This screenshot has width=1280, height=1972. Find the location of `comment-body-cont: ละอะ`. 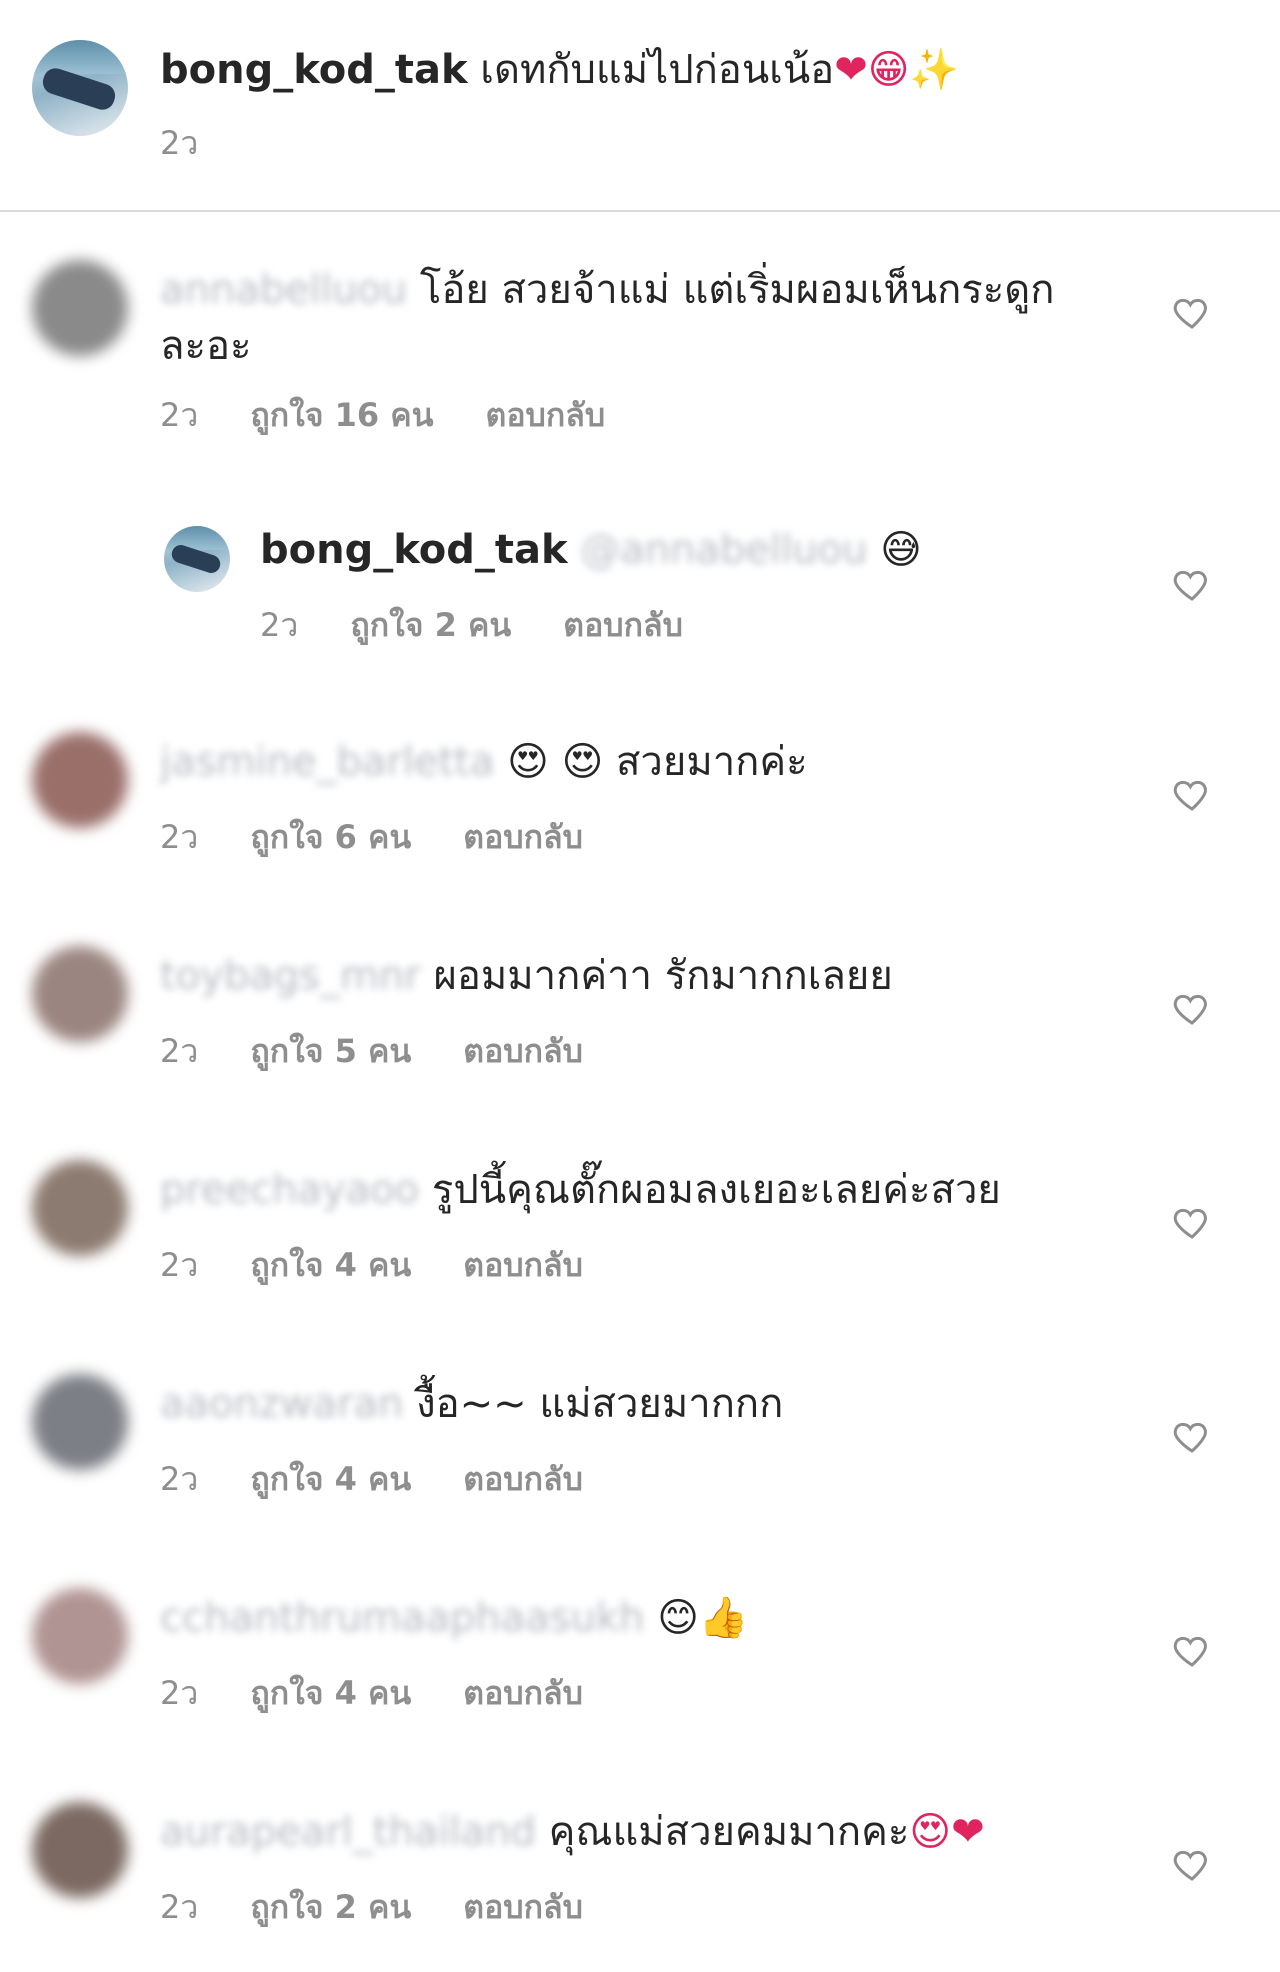

comment-body-cont: ละอะ is located at coordinates (206, 346).